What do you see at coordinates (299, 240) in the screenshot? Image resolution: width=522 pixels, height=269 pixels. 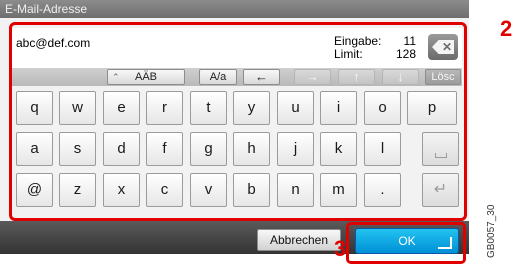 I see `cancel-button: Abbrechen` at bounding box center [299, 240].